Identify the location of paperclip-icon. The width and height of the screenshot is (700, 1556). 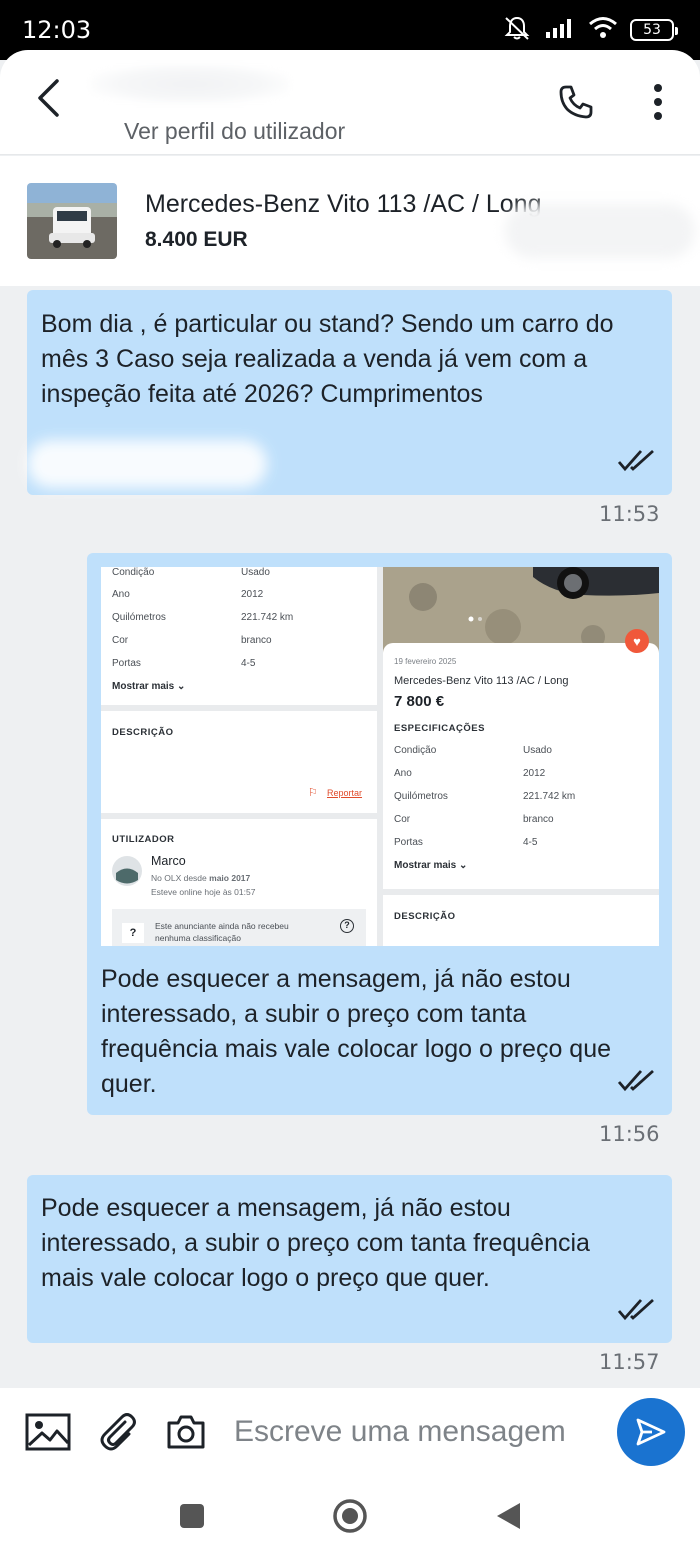
(118, 1432).